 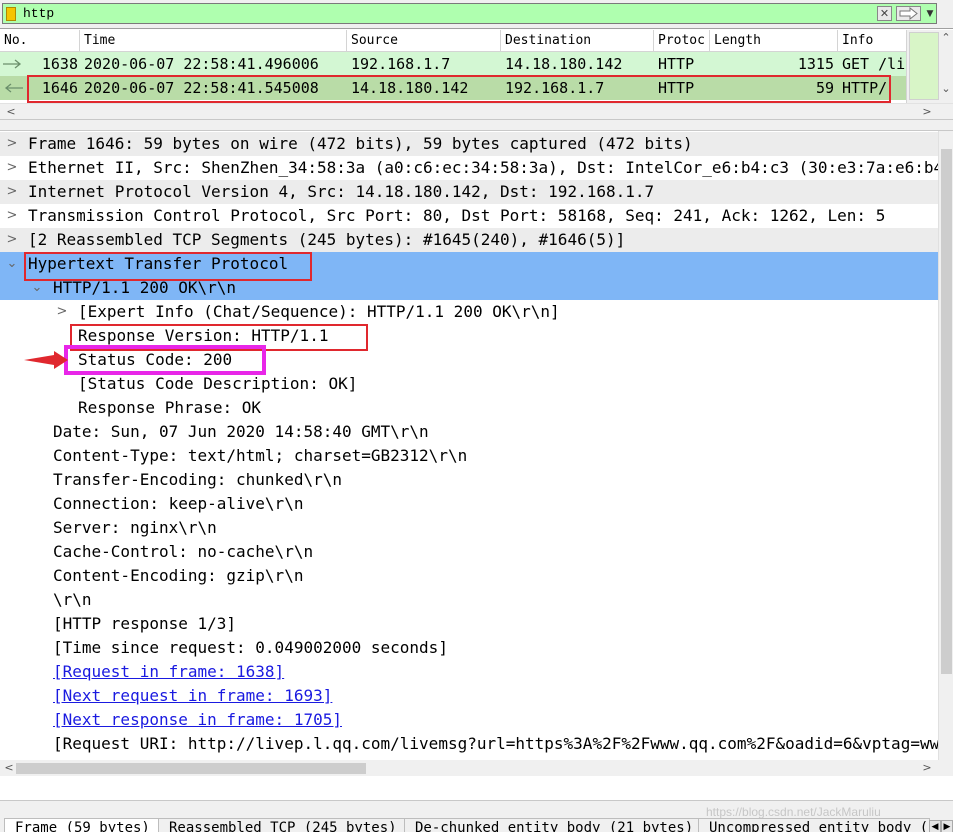 What do you see at coordinates (469, 672) in the screenshot?
I see `tree-row-request-in-frame: [Request in frame: 1638]` at bounding box center [469, 672].